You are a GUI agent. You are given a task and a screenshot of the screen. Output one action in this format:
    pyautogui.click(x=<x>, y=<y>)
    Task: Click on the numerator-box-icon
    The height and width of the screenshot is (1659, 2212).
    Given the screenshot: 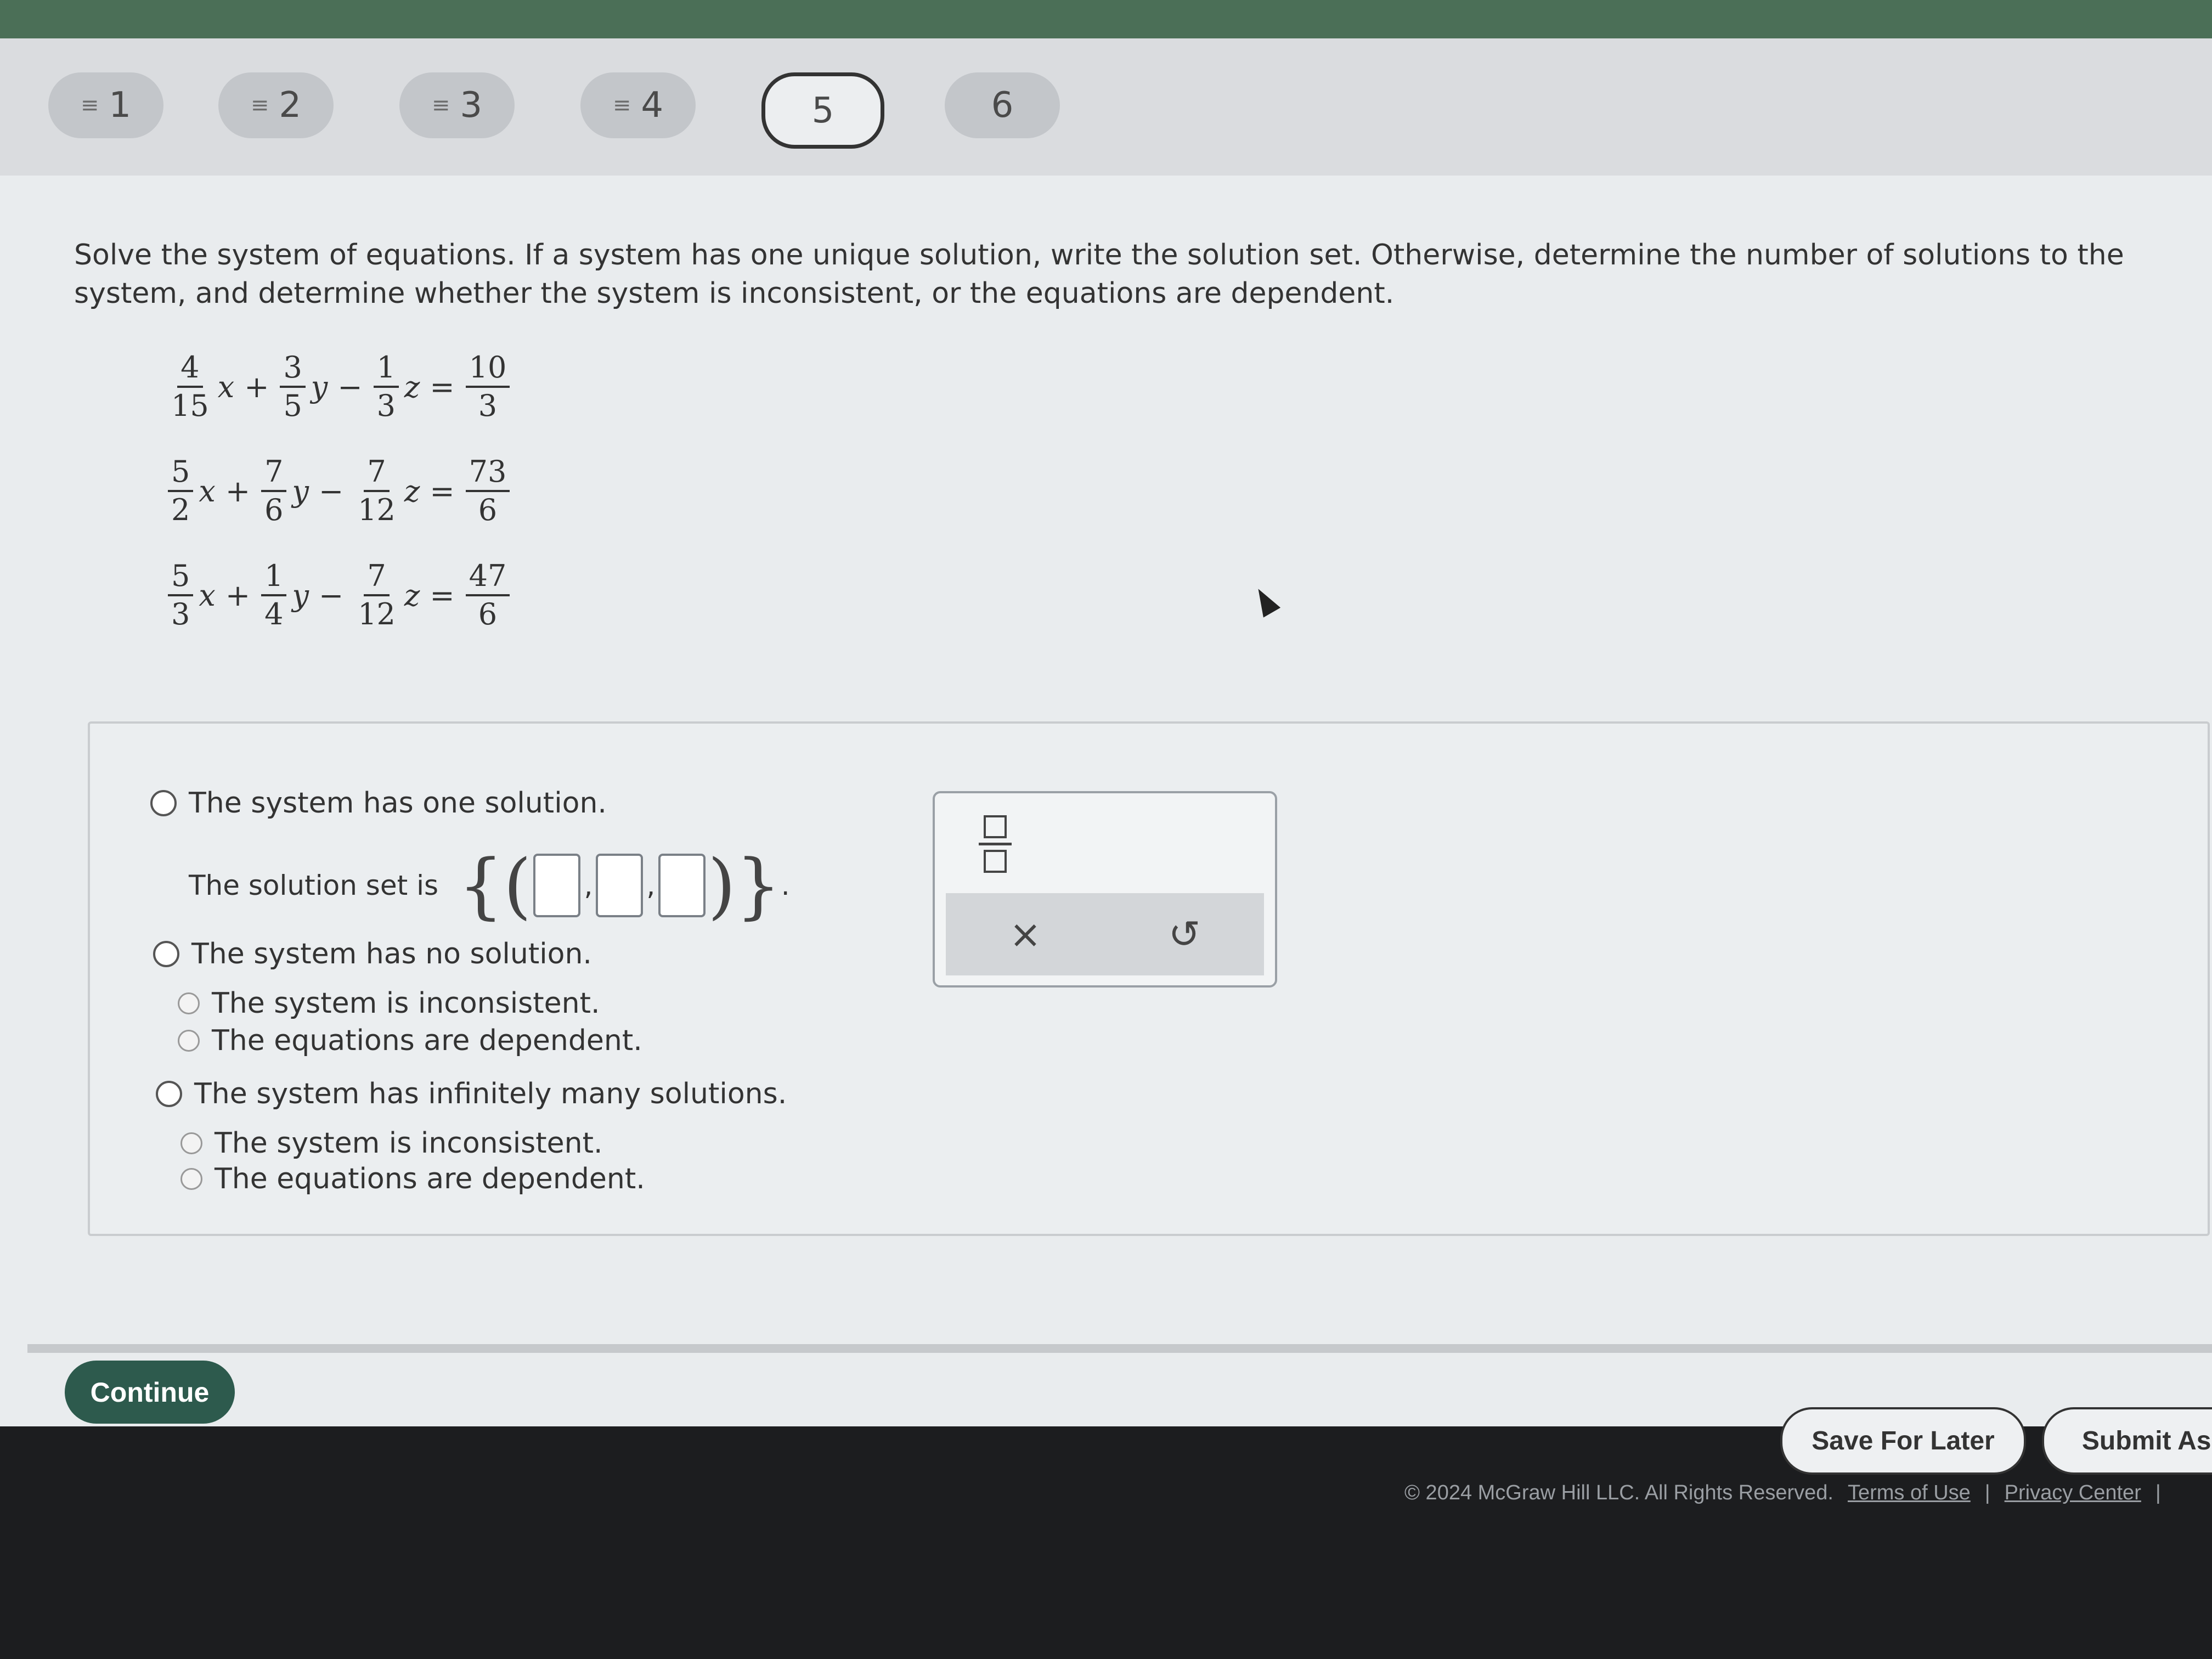 What is the action you would take?
    pyautogui.click(x=995, y=826)
    